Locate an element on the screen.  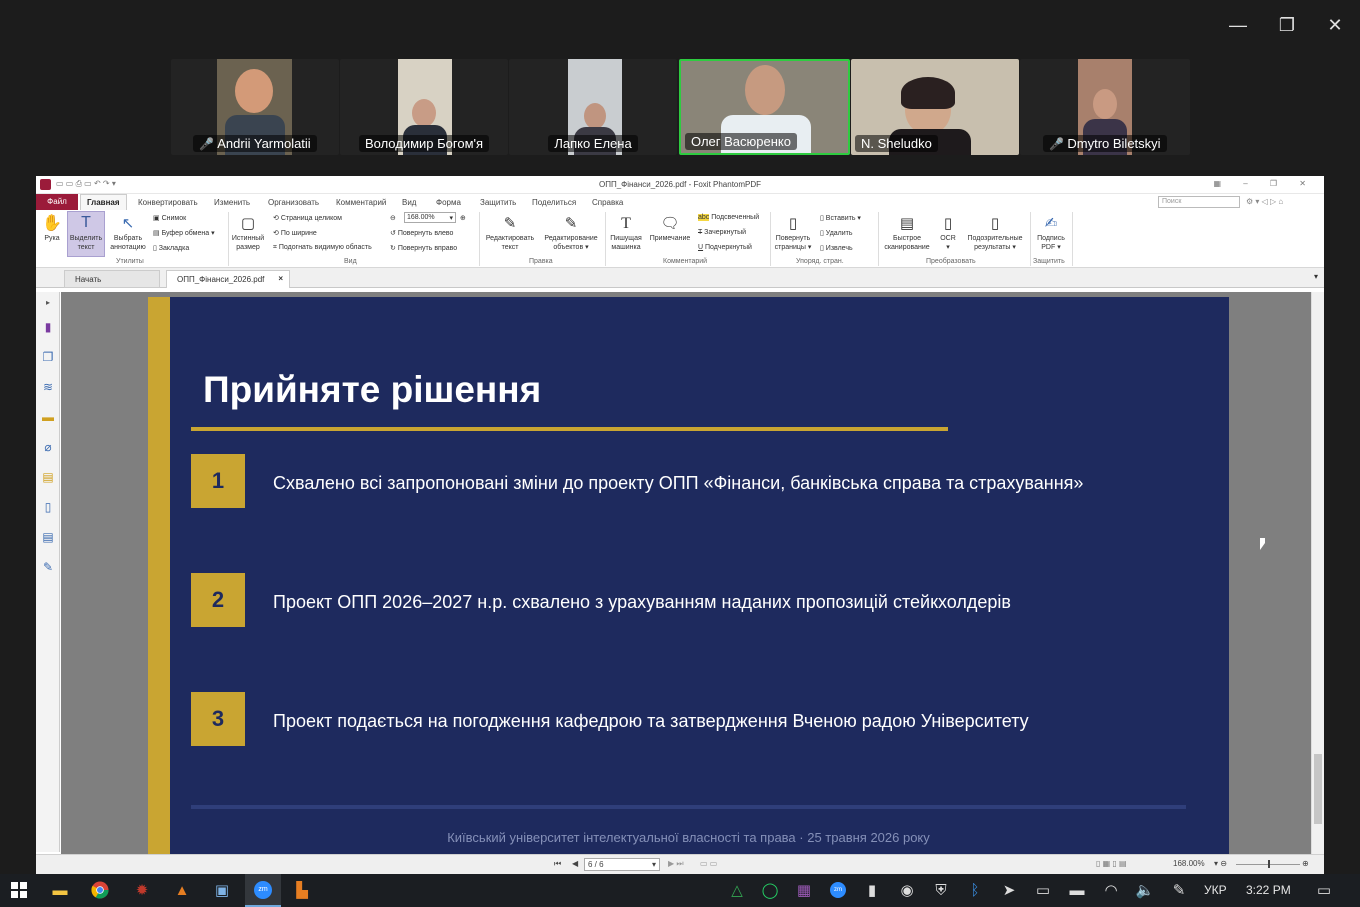
tab-protect: Защитить is located at coordinates (498, 202).